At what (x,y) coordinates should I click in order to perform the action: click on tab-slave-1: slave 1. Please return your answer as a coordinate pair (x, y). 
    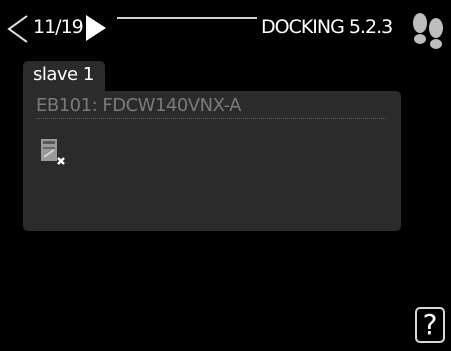
    Looking at the image, I should click on (64, 76).